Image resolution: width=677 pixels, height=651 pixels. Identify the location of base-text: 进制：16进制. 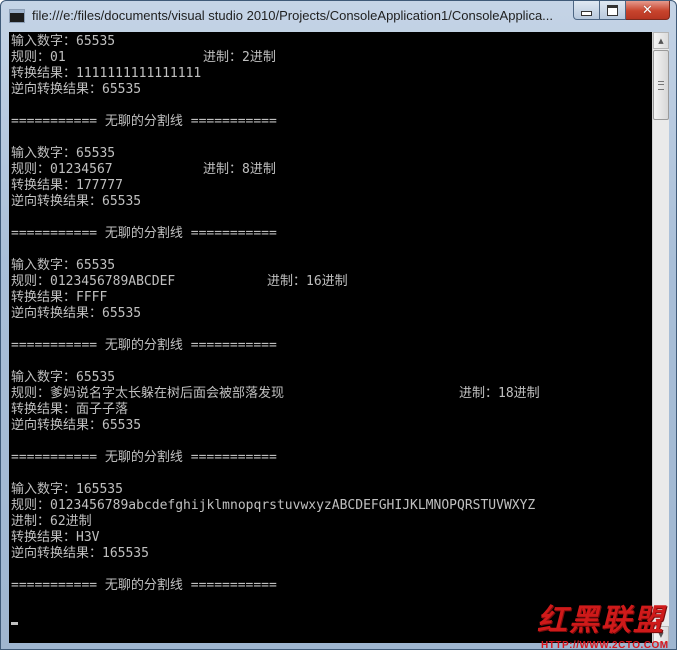
(307, 281).